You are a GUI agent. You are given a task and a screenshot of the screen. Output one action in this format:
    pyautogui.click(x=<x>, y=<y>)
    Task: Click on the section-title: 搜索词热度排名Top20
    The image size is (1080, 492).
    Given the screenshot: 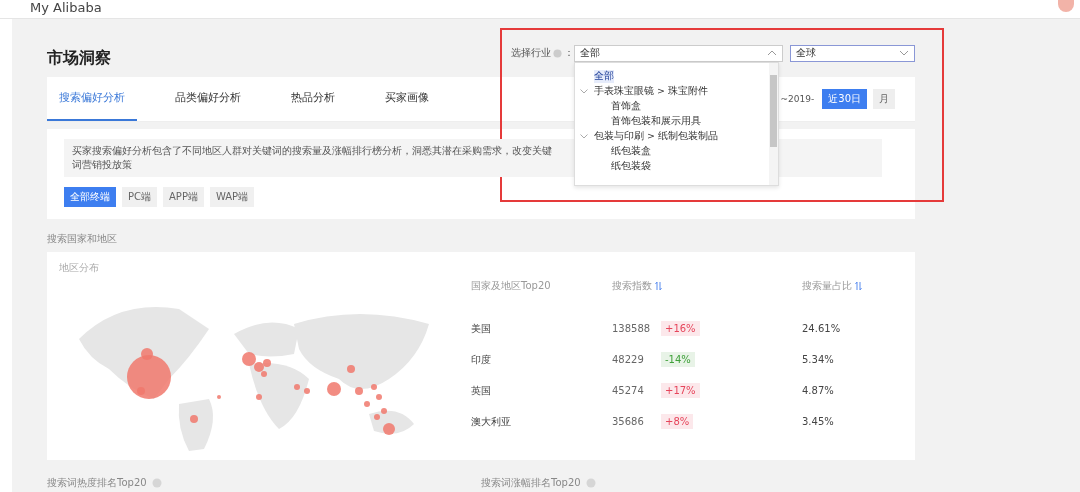 What is the action you would take?
    pyautogui.click(x=97, y=483)
    